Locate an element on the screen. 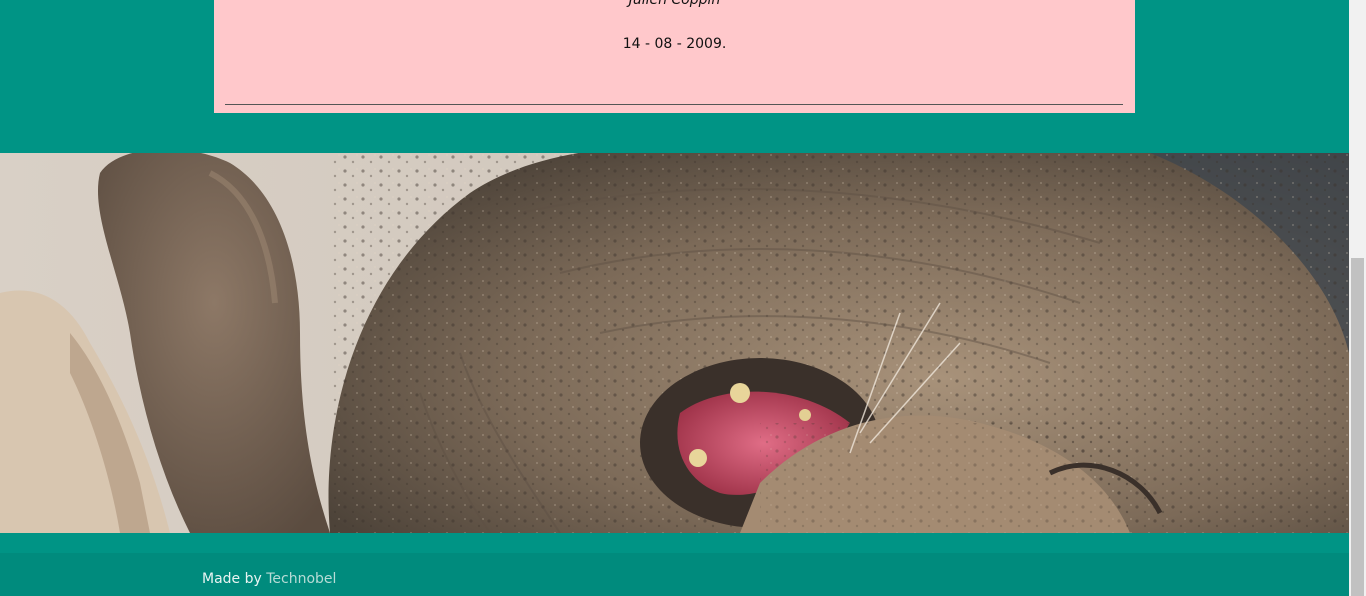  scrollbar-thumb is located at coordinates (1357, 427).